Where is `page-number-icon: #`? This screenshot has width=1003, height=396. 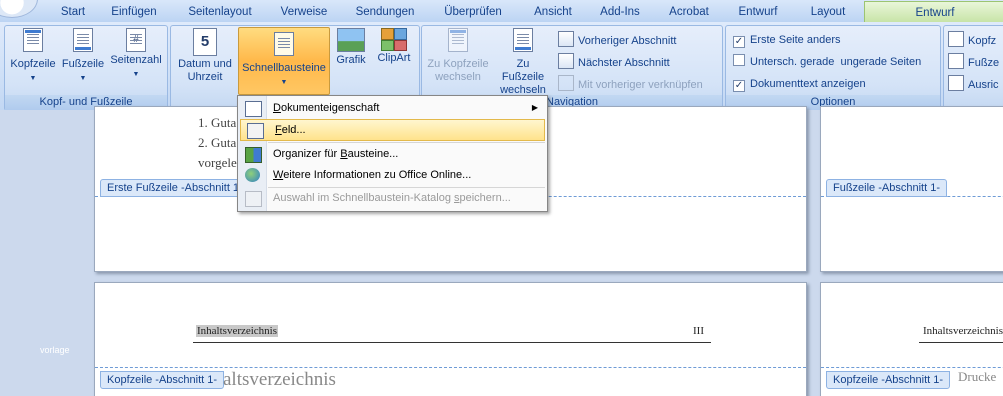 page-number-icon: # is located at coordinates (136, 40).